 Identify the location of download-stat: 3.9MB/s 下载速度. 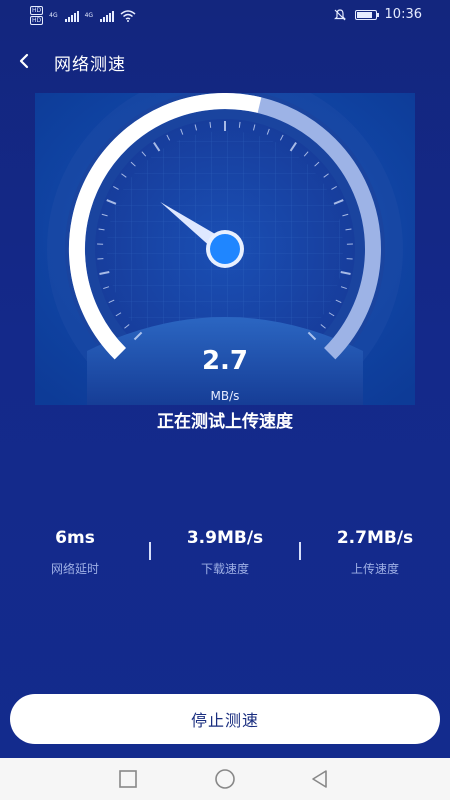
(225, 552).